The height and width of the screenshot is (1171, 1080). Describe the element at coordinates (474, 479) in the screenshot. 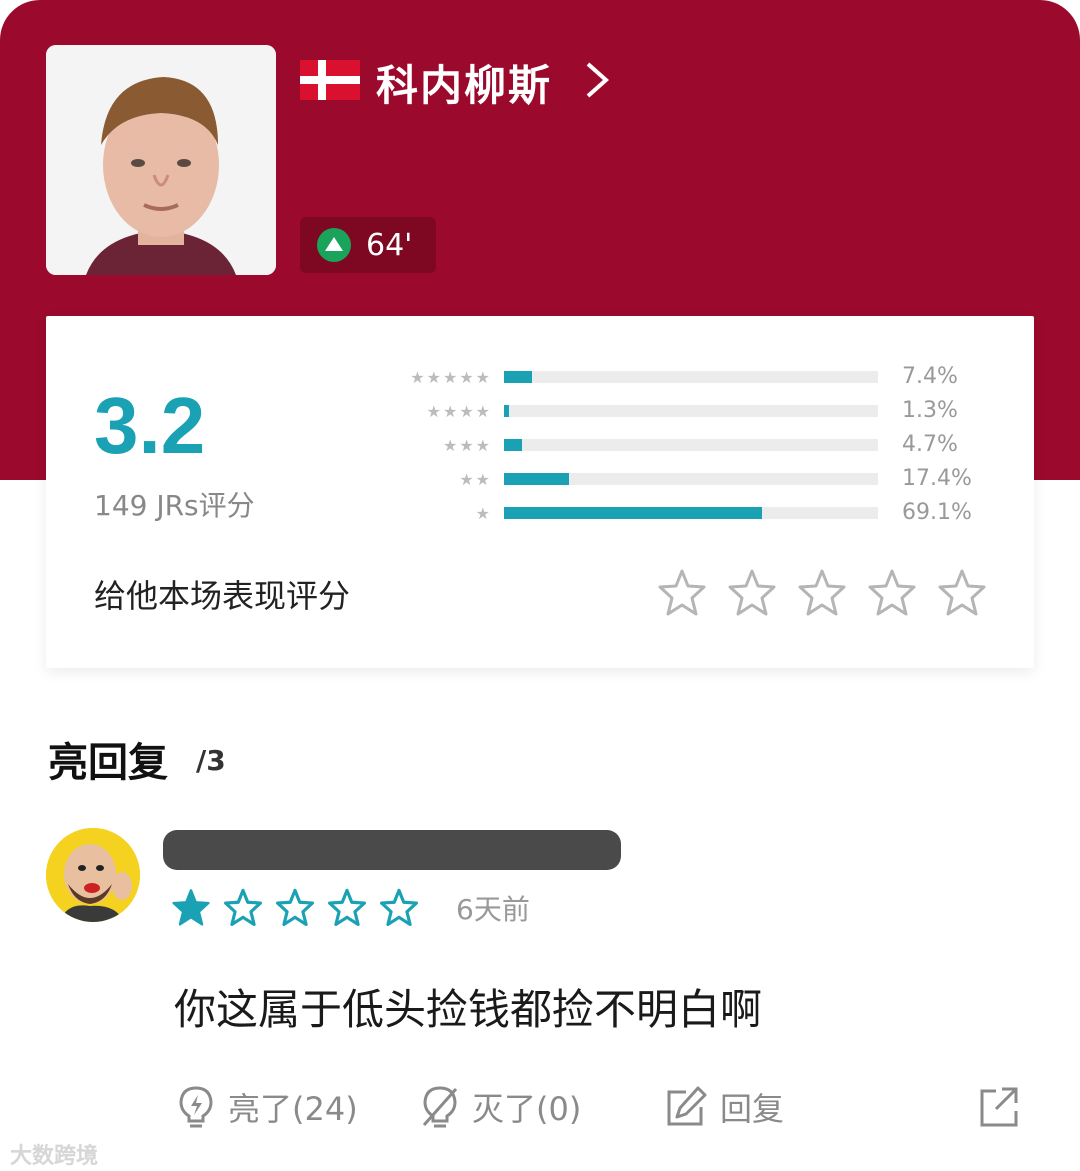

I see `two-star-icons: ★ ★` at that location.